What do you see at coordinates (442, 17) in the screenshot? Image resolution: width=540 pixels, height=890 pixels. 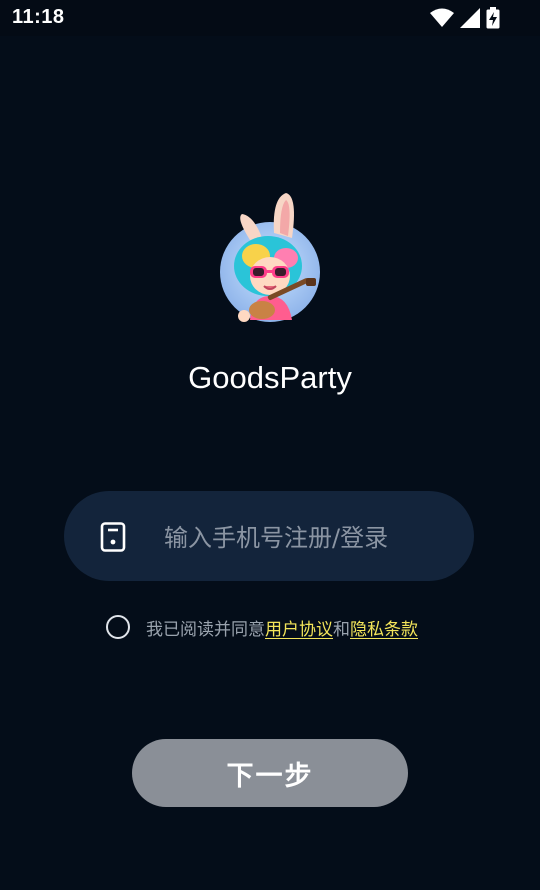 I see `wifi-icon` at bounding box center [442, 17].